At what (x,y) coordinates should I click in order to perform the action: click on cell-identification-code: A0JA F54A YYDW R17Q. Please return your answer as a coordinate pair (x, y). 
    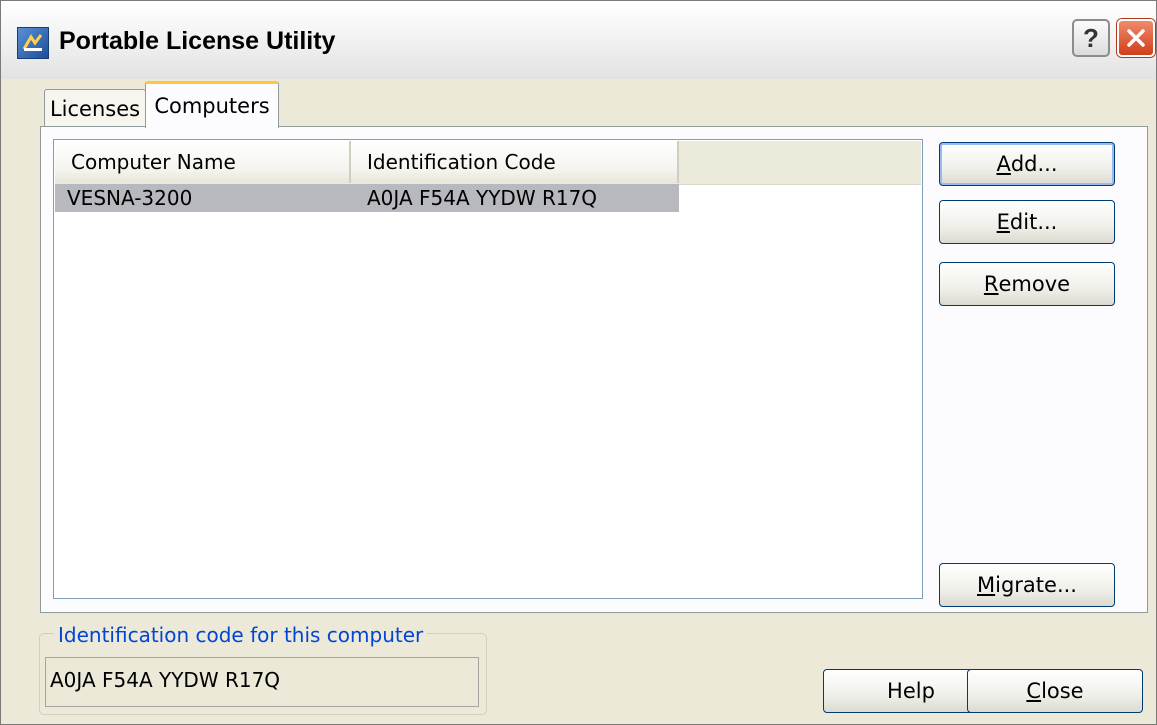
    Looking at the image, I should click on (482, 198).